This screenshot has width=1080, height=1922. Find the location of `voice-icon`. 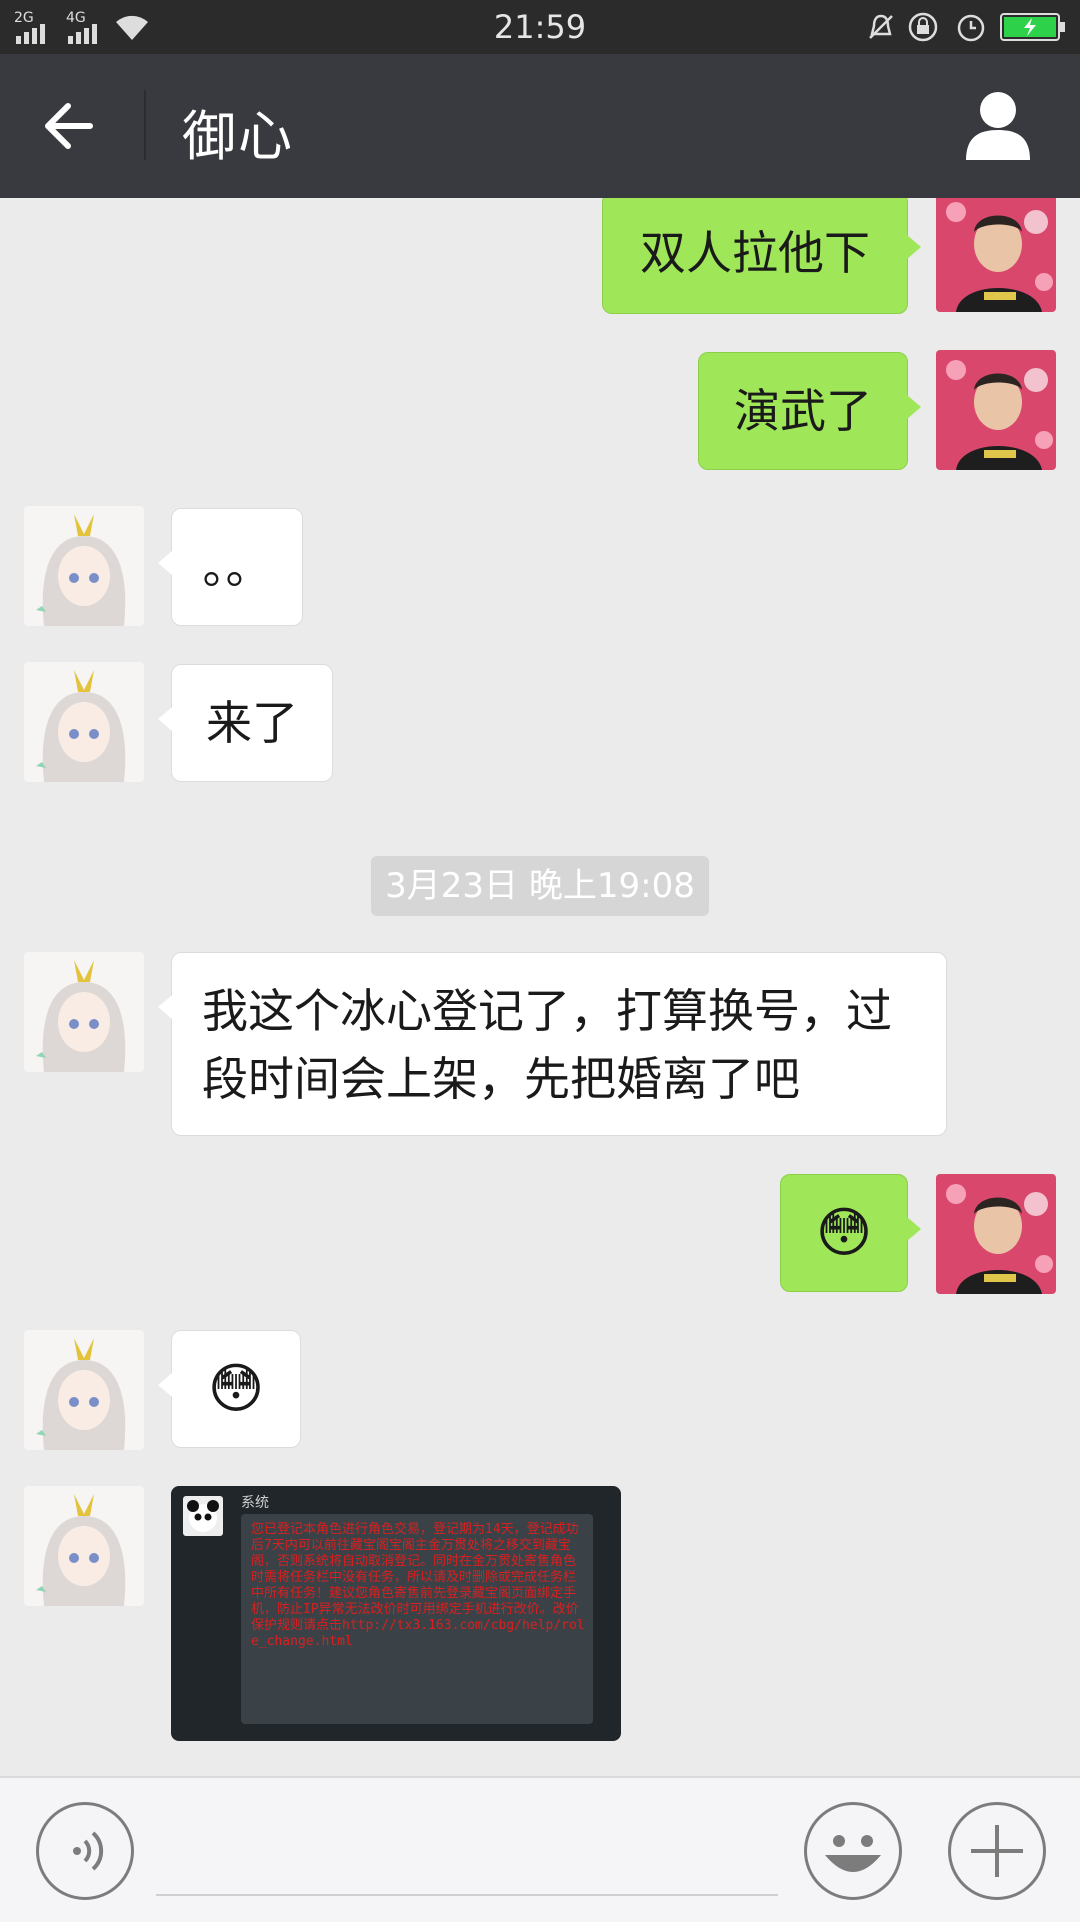

voice-icon is located at coordinates (88, 1851).